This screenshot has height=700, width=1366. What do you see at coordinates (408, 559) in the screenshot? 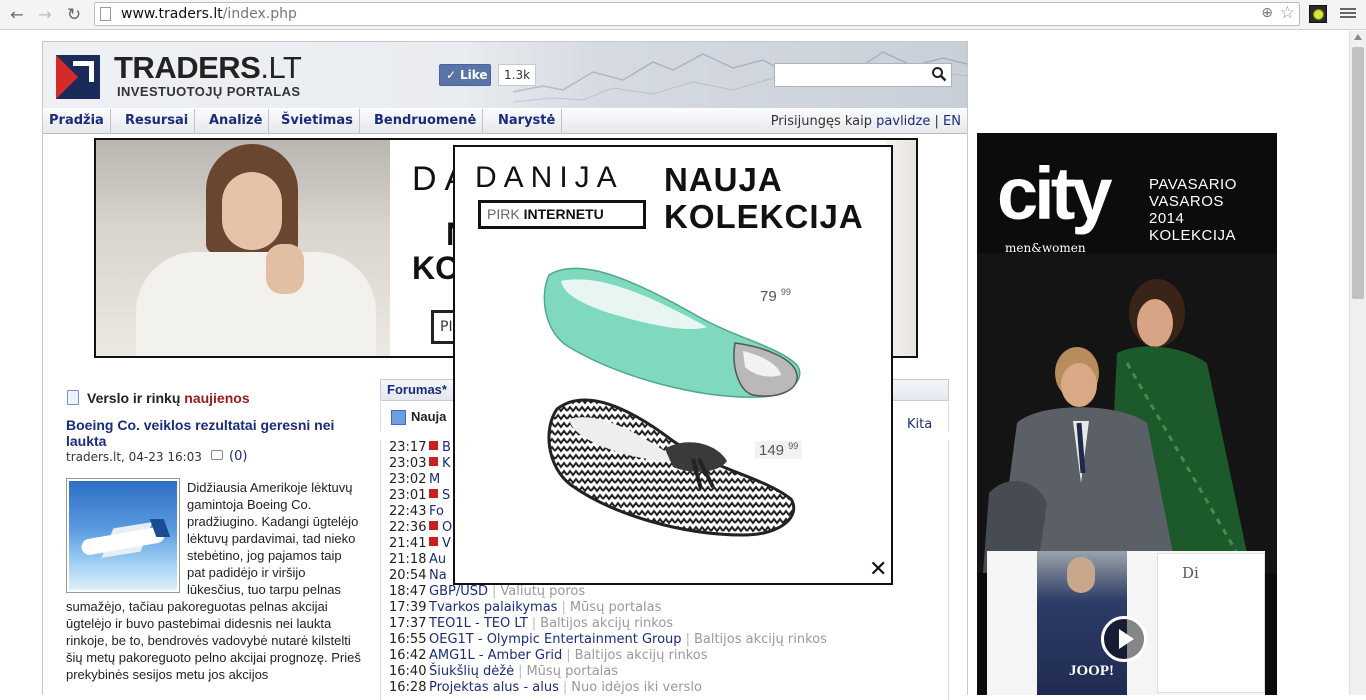
I see `forum-row-time: 21:18` at bounding box center [408, 559].